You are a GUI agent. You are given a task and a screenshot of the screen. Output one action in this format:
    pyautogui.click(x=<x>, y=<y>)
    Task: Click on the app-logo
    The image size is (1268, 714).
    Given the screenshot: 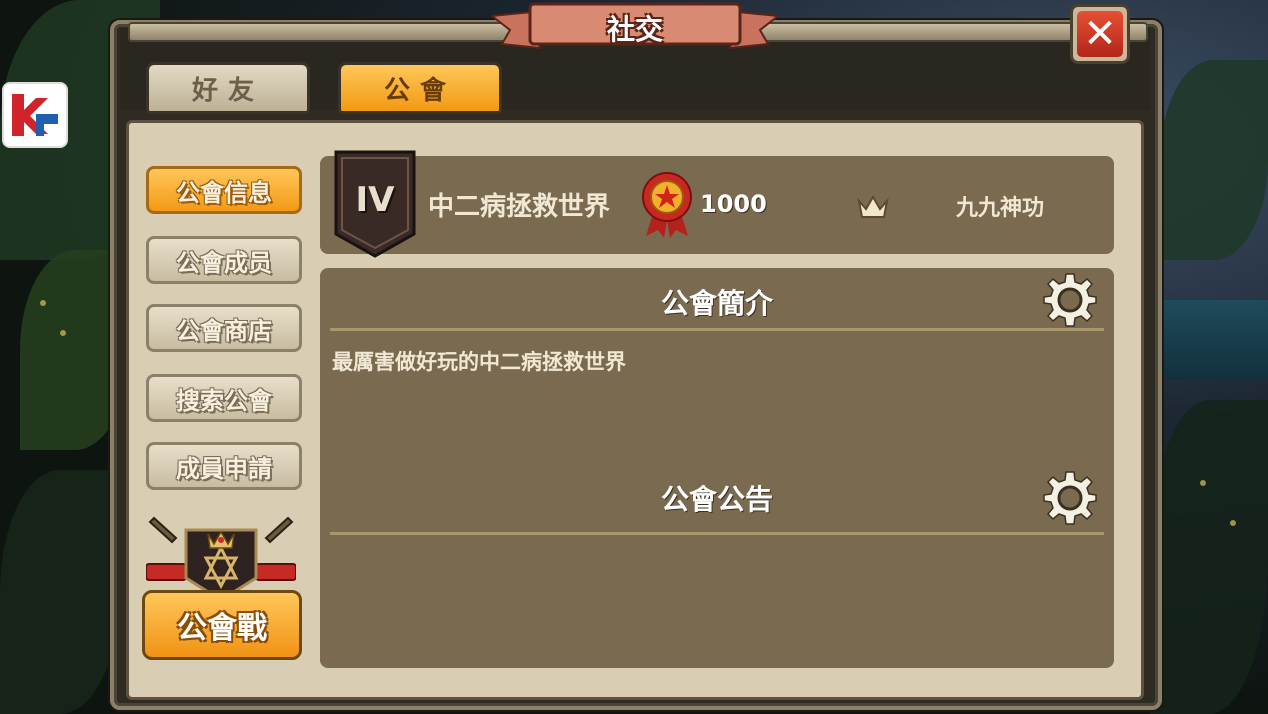 What is the action you would take?
    pyautogui.click(x=35, y=115)
    